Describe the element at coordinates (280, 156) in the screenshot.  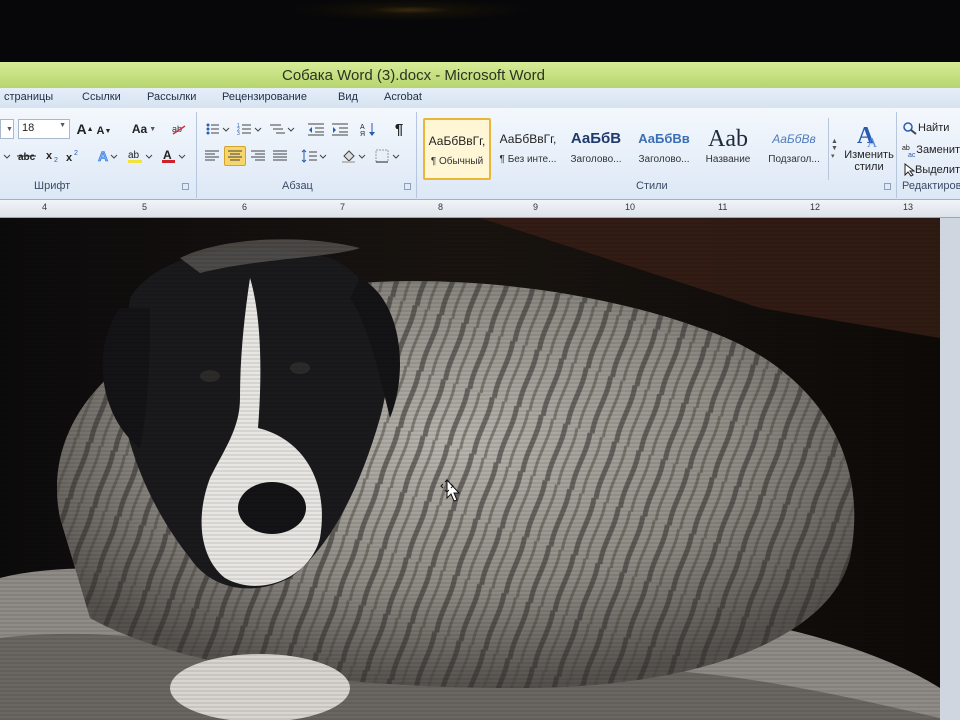
I see `justify-button` at that location.